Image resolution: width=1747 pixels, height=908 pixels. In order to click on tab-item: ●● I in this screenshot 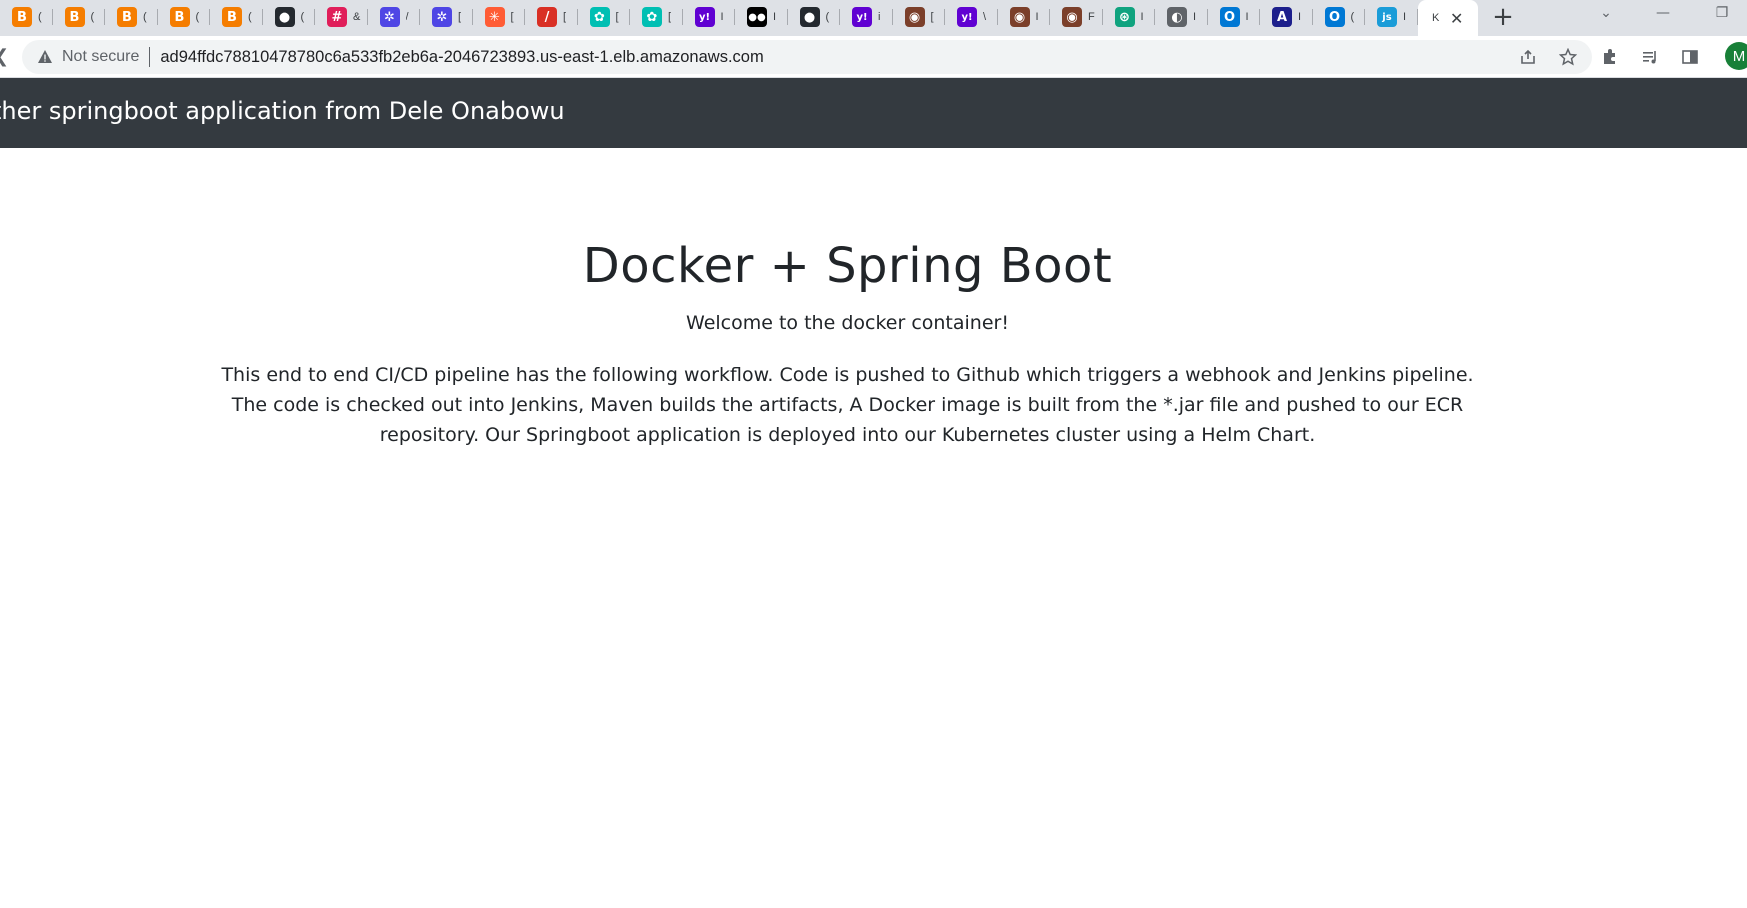, I will do `click(761, 17)`.